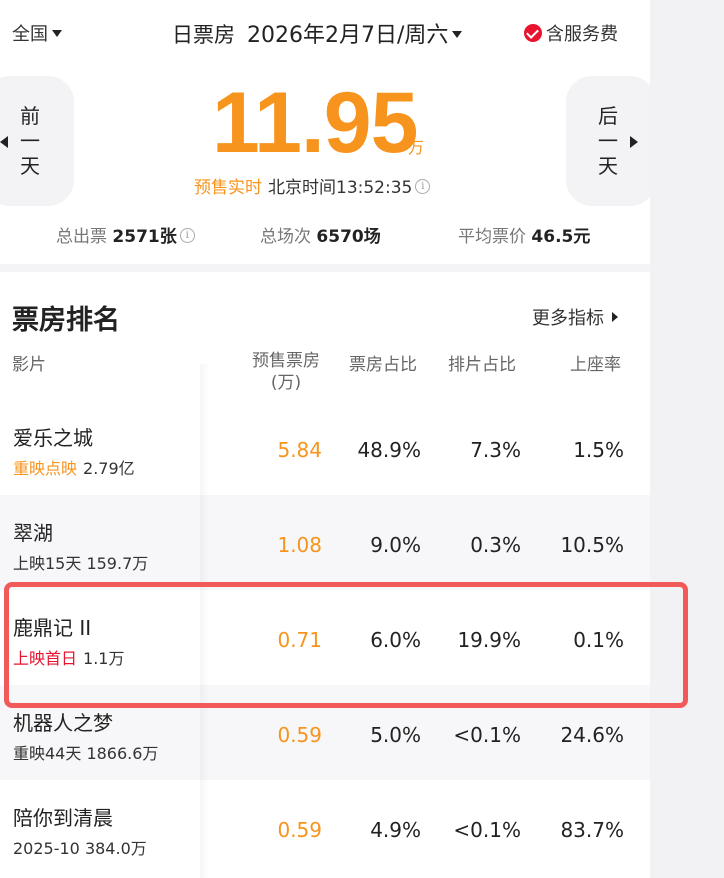  What do you see at coordinates (395, 735) in the screenshot?
I see `share-value: 5.0%` at bounding box center [395, 735].